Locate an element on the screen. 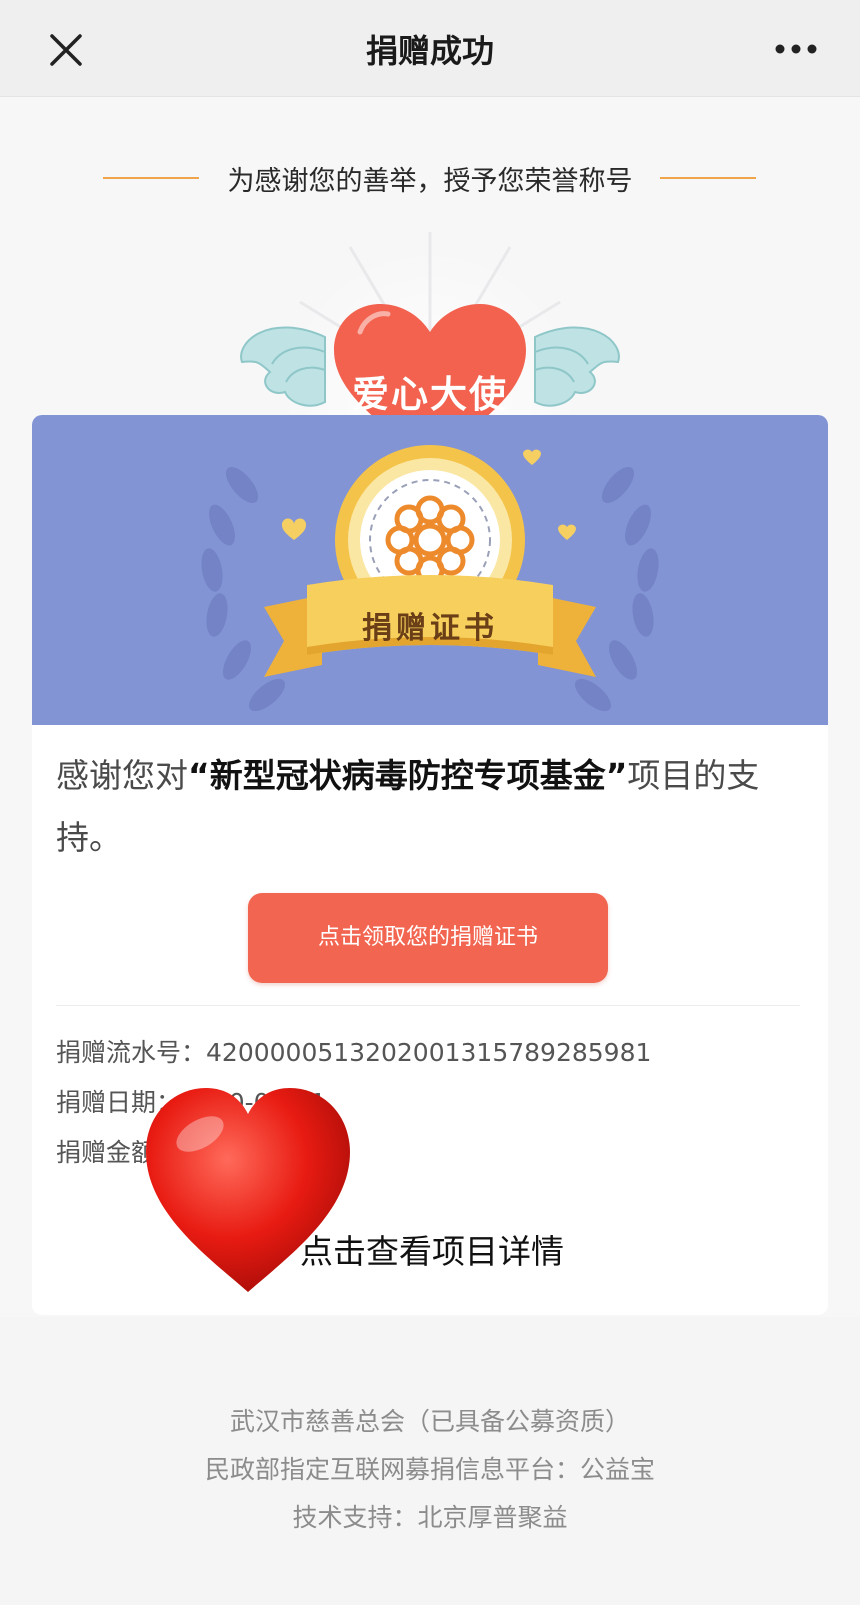 The height and width of the screenshot is (1605, 860). footer-line: 民政部指定互联网募捐信息平台：公益宝 is located at coordinates (429, 1469).